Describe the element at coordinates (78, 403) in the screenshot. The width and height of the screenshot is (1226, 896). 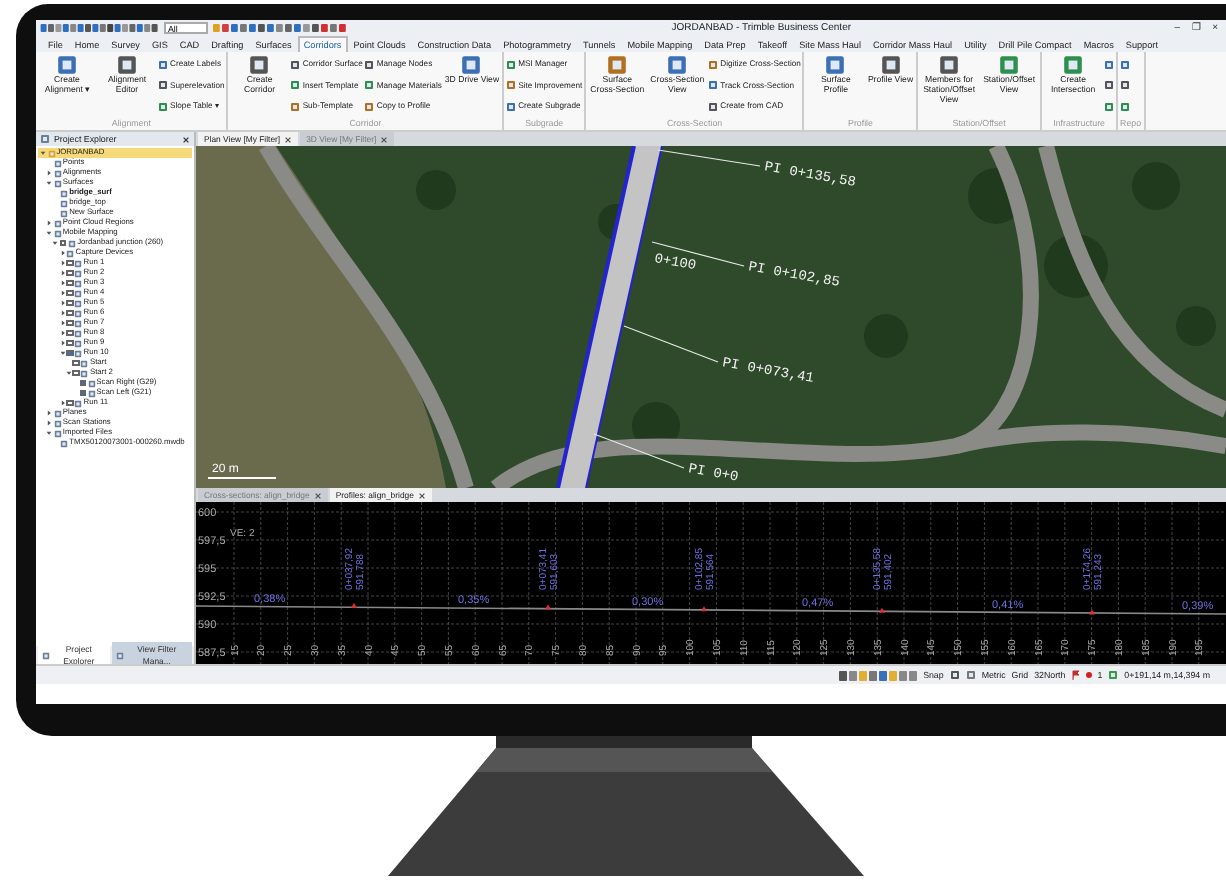
I see `node-icon` at that location.